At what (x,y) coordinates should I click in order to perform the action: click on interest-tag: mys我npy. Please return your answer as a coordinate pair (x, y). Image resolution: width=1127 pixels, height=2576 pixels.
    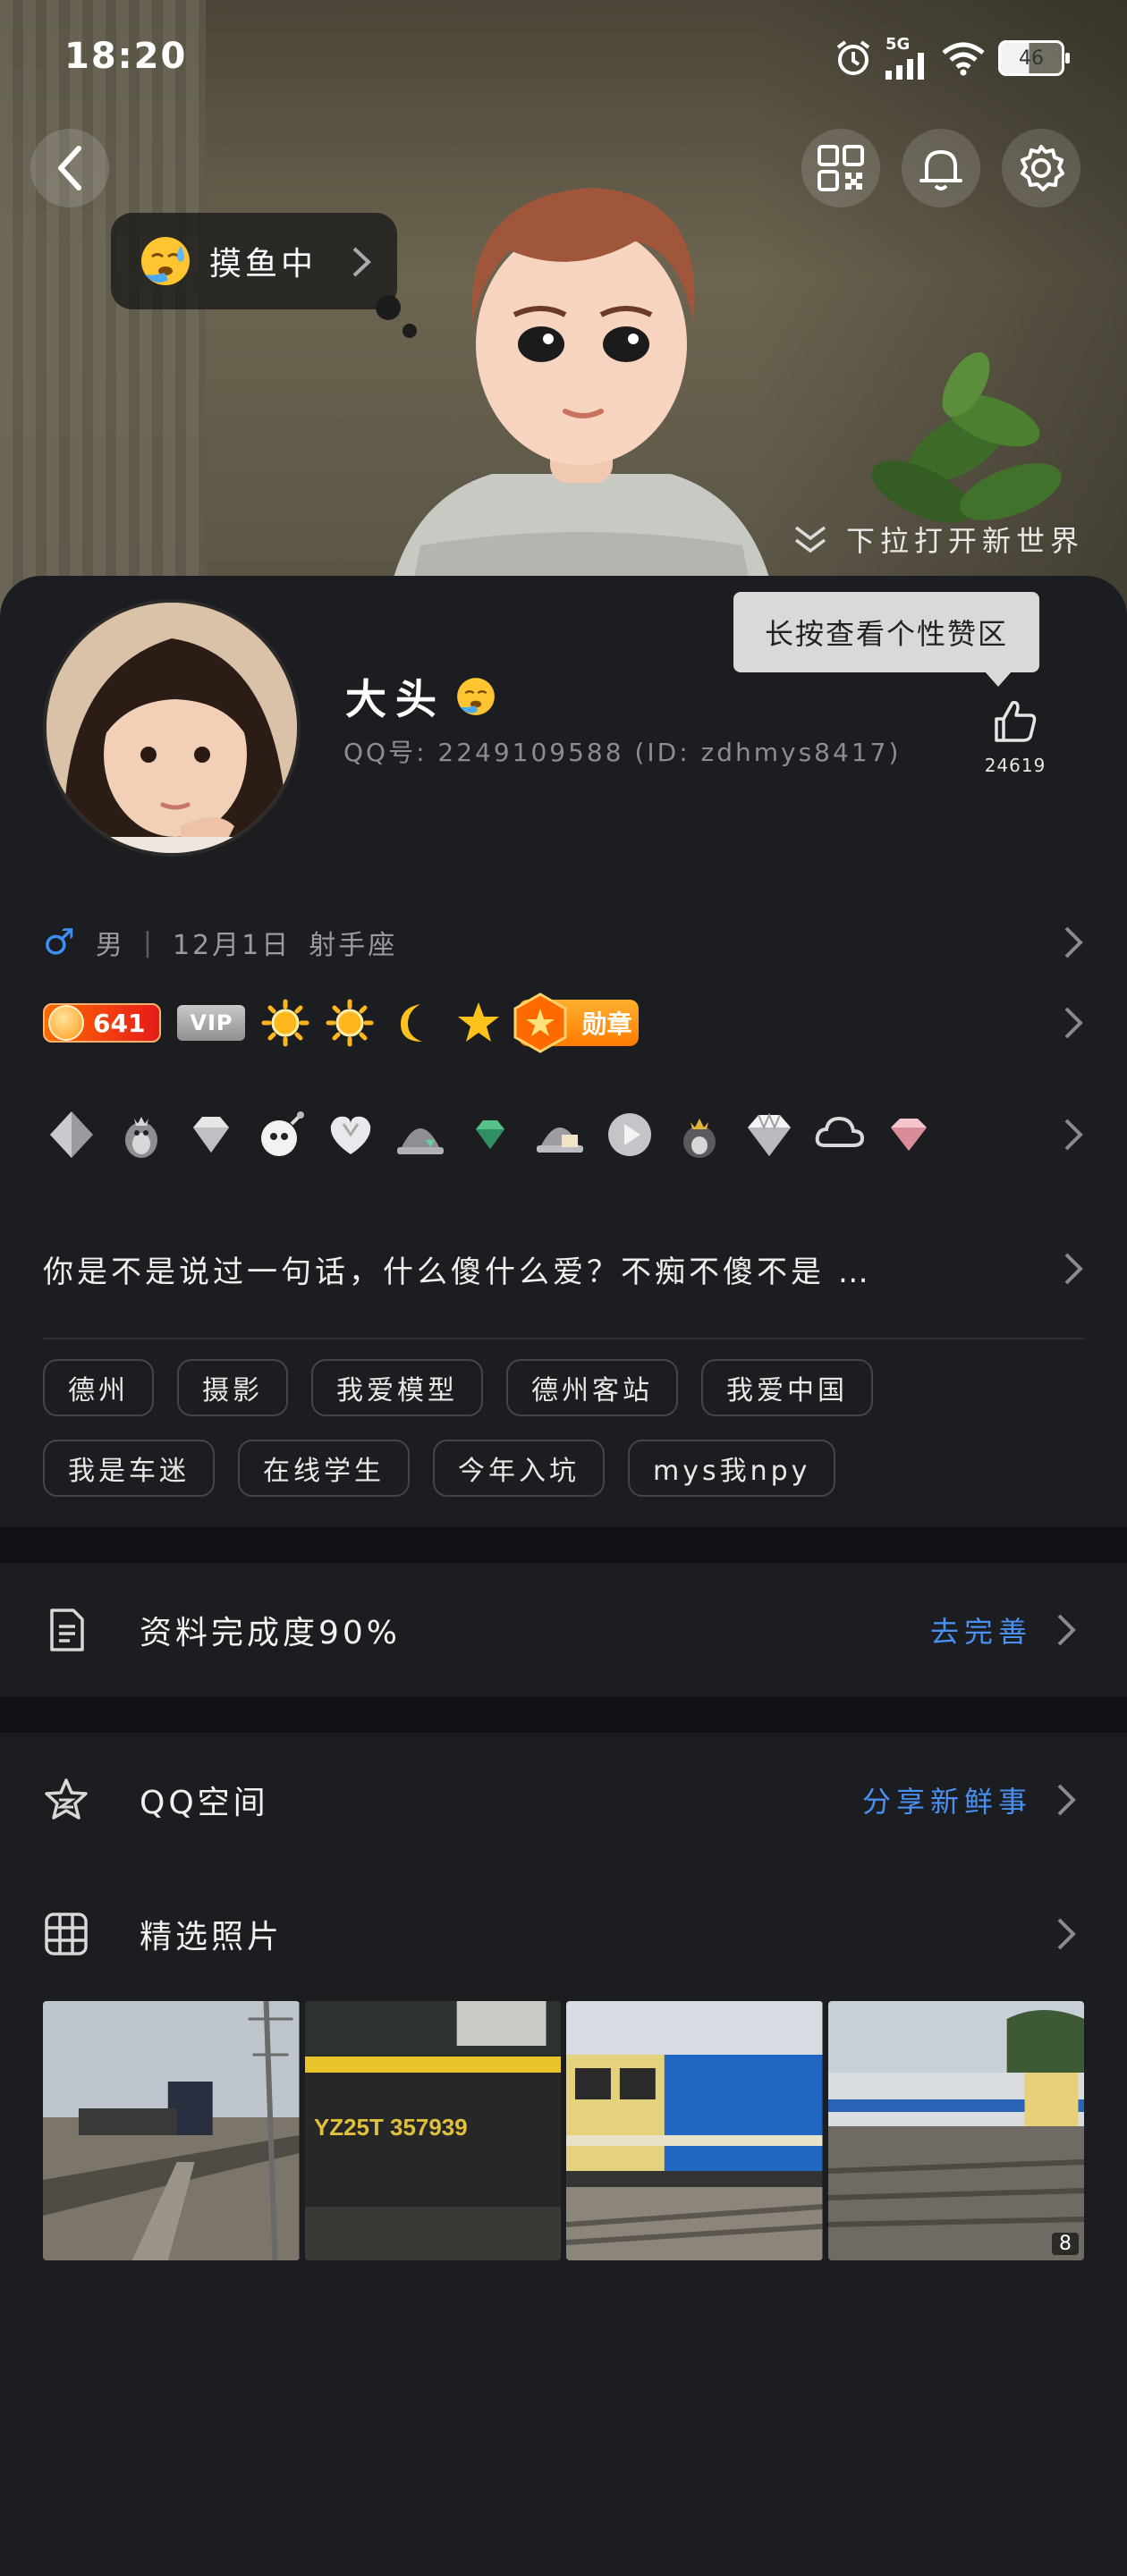
    Looking at the image, I should click on (732, 1468).